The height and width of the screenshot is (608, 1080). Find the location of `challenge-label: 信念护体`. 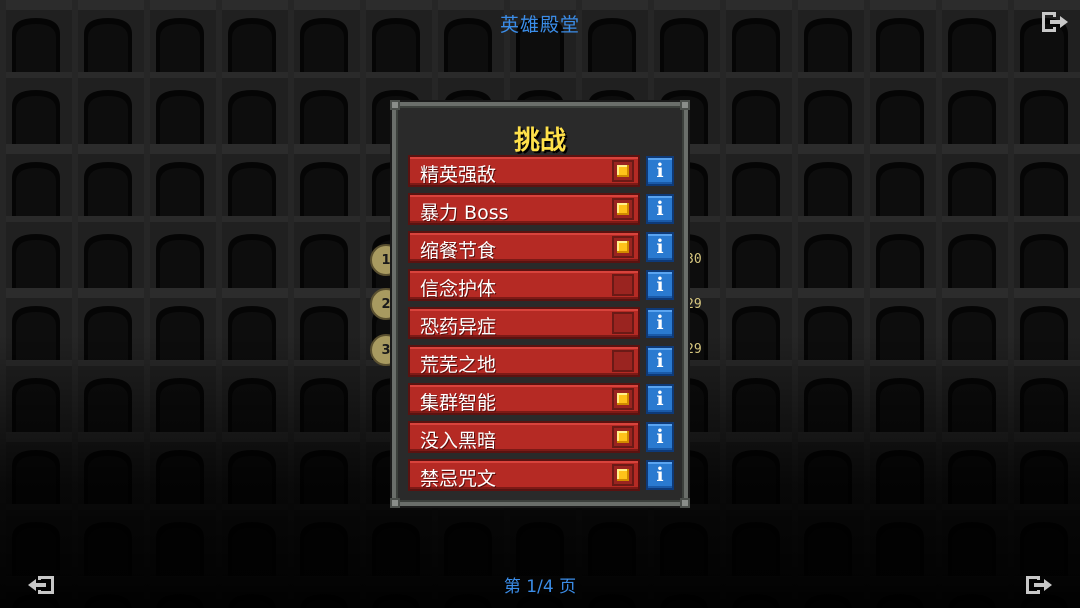

challenge-label: 信念护体 is located at coordinates (458, 289).